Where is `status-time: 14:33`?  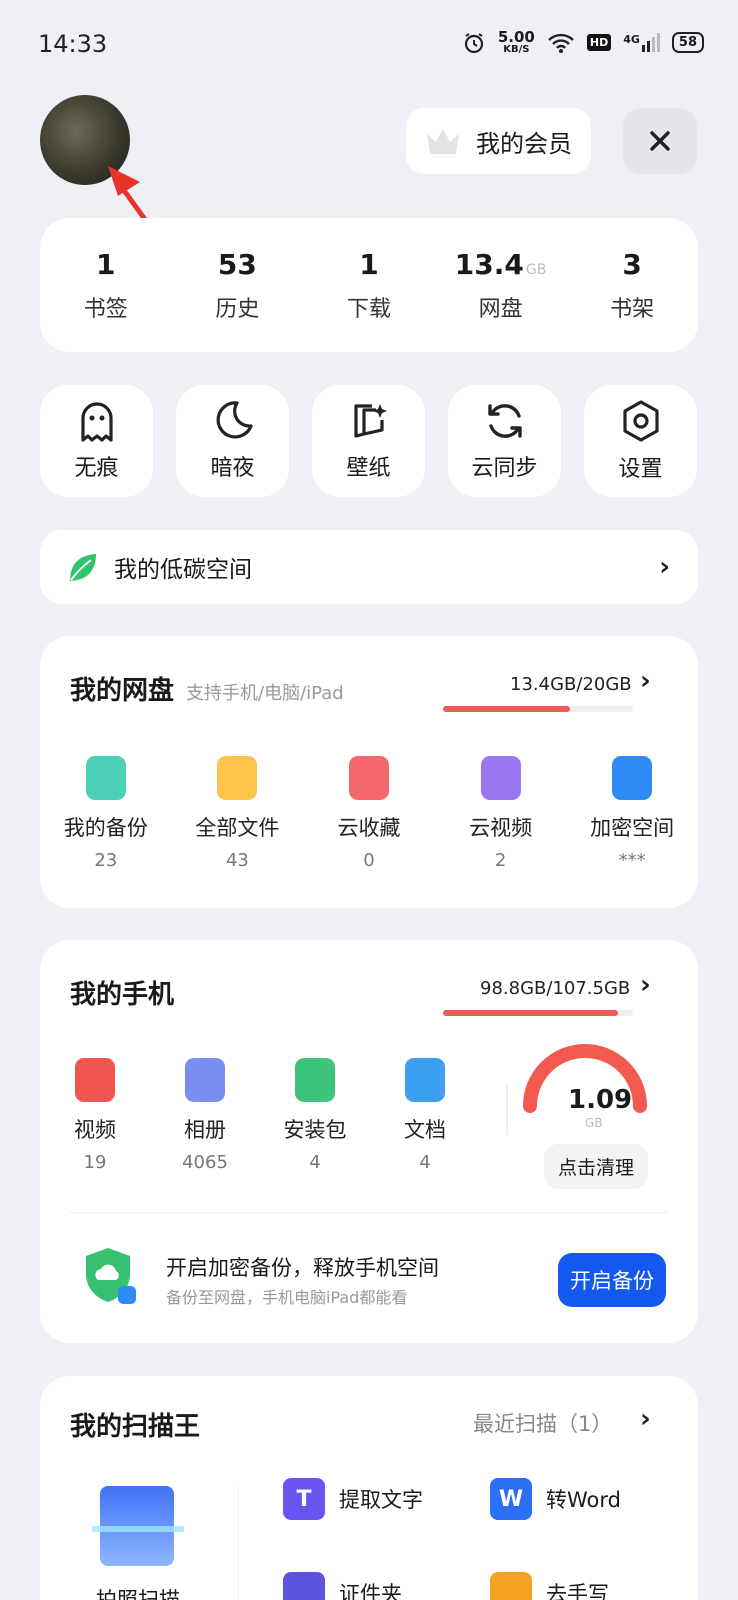 status-time: 14:33 is located at coordinates (73, 44).